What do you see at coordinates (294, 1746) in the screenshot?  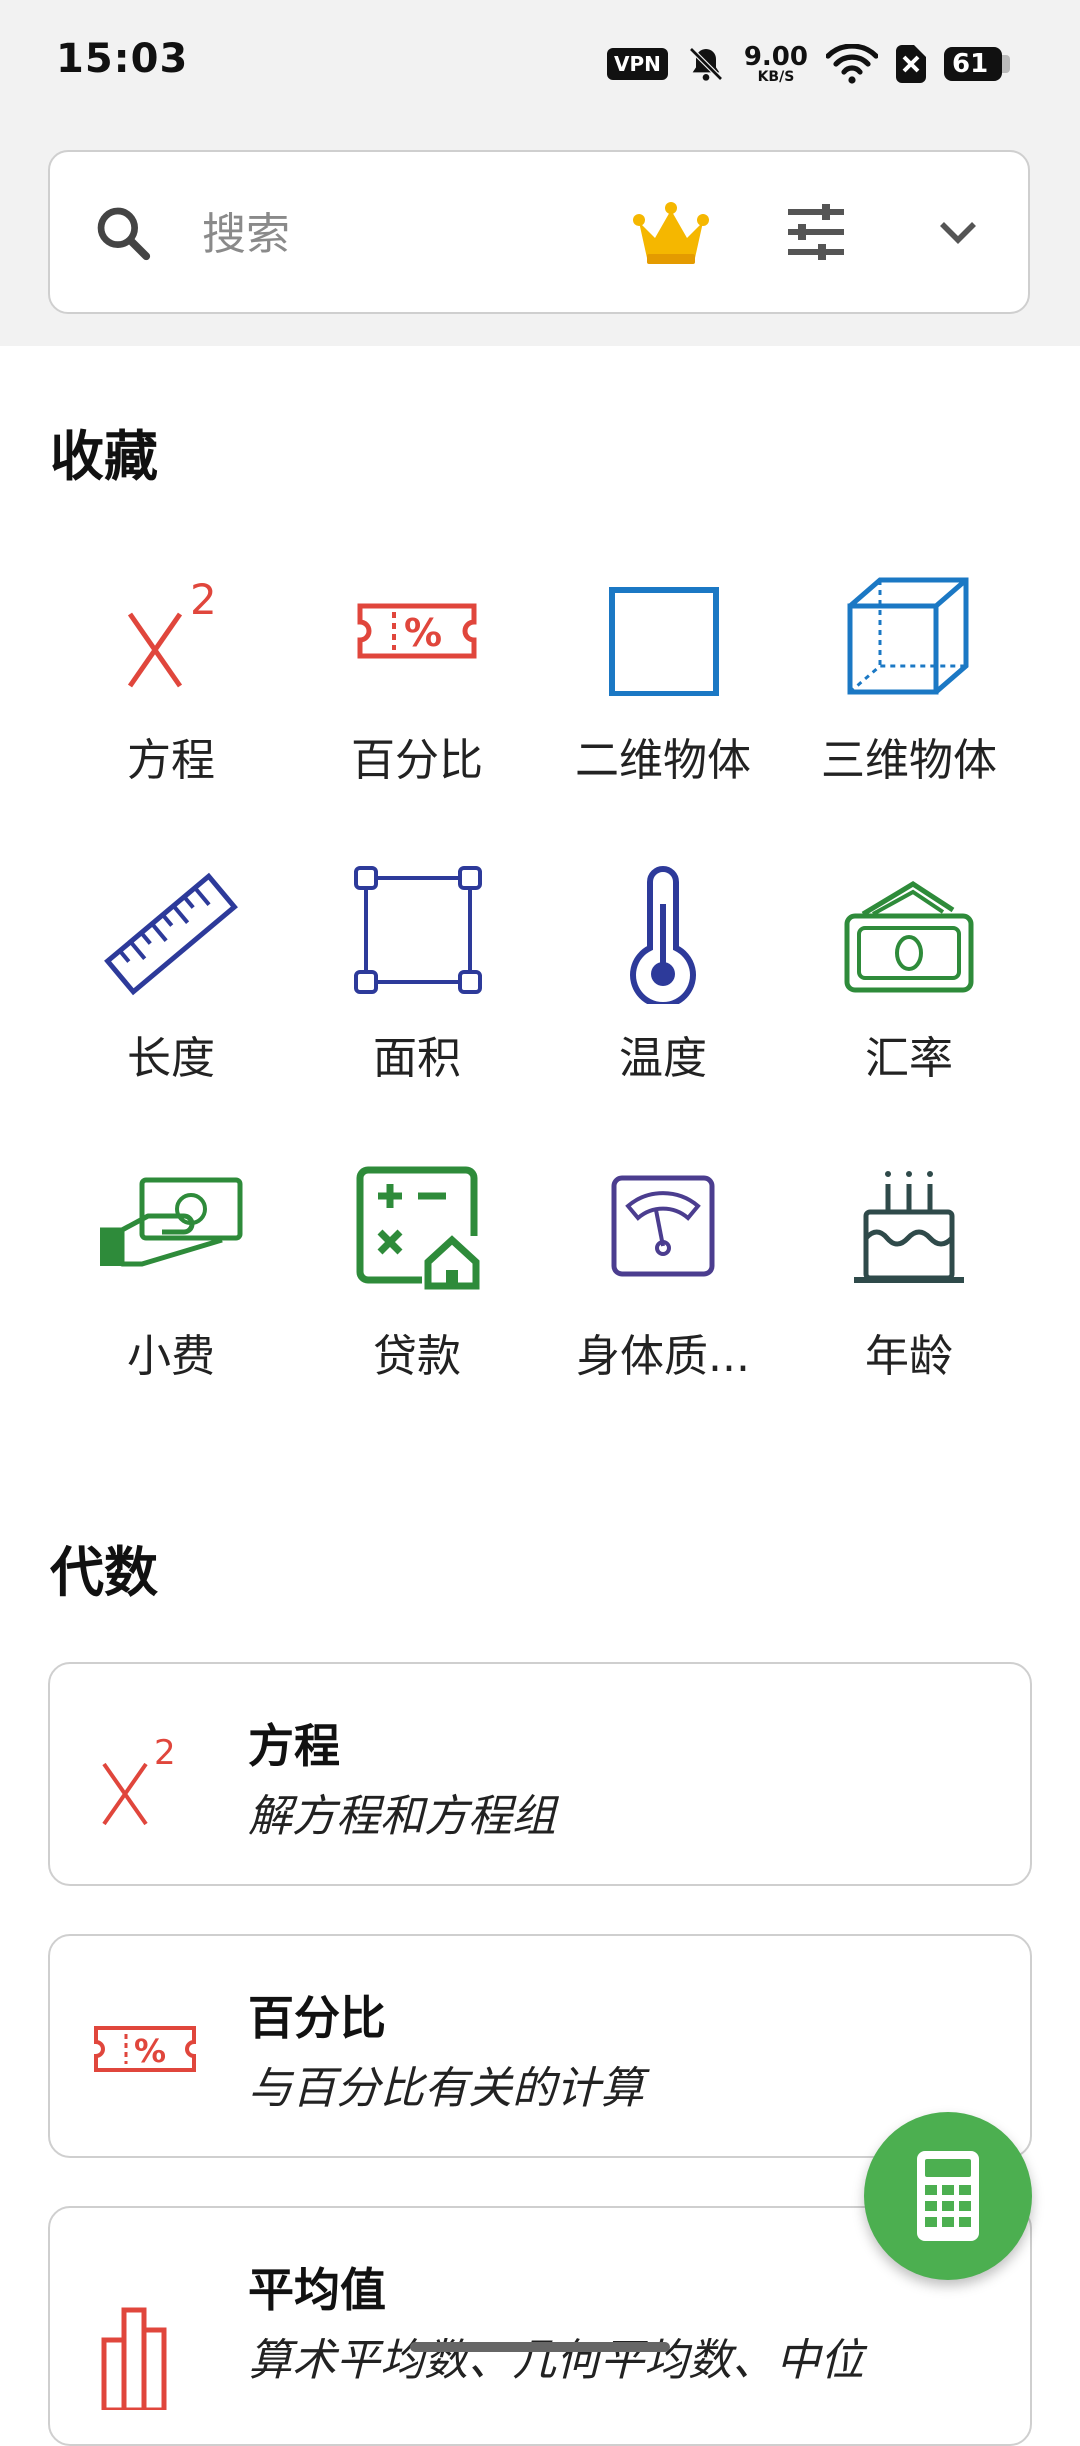 I see `card-title: 方程` at bounding box center [294, 1746].